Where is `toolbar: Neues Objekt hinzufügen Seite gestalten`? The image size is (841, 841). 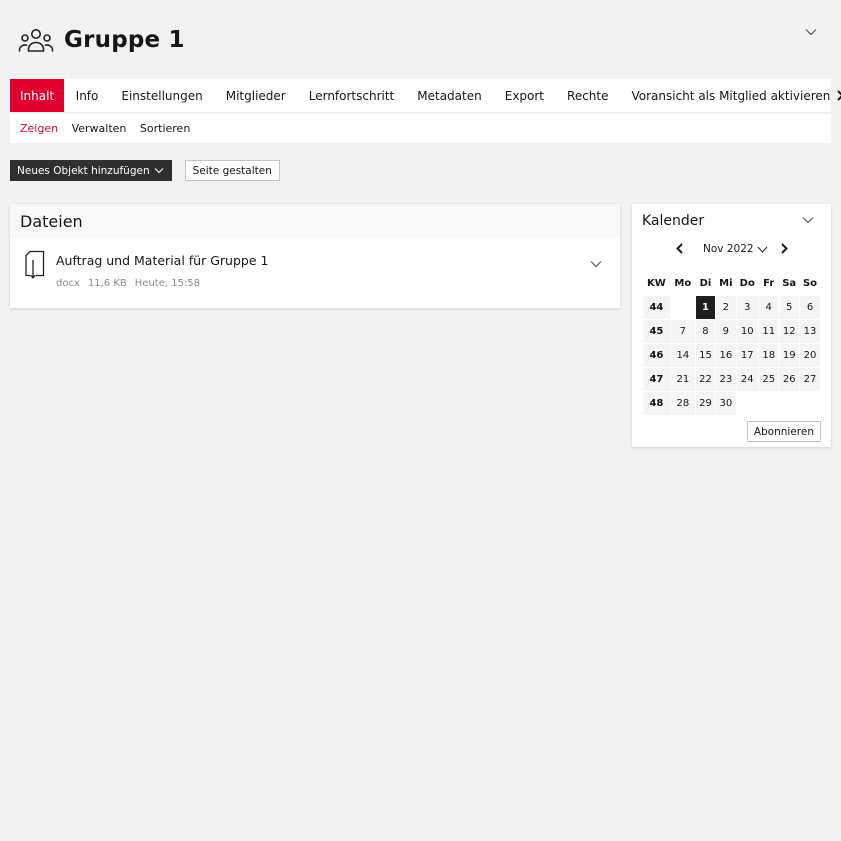
toolbar: Neues Objekt hinzufügen Seite gestalten is located at coordinates (145, 170).